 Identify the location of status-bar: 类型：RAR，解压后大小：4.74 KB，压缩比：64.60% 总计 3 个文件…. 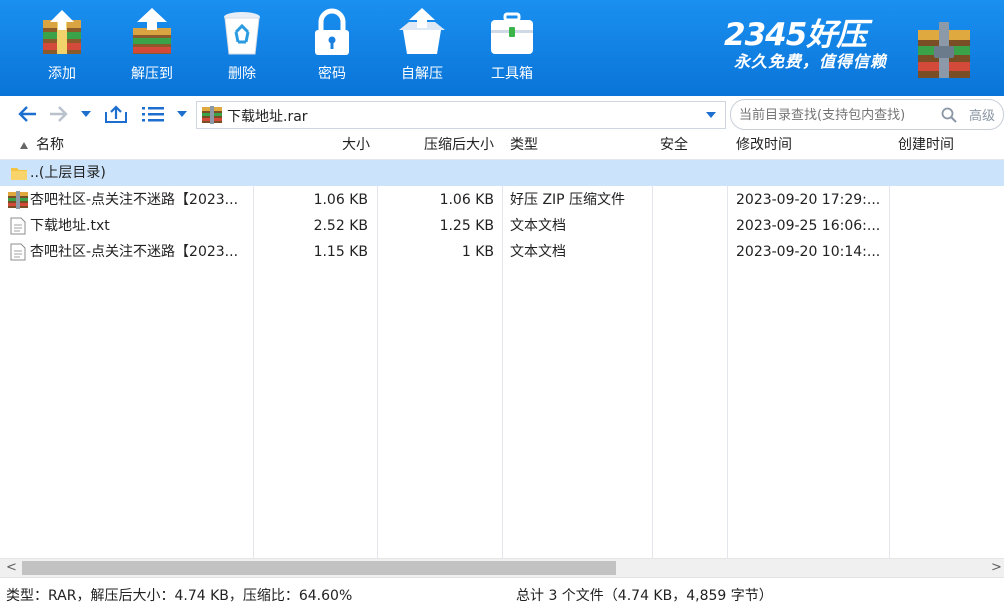
(502, 594).